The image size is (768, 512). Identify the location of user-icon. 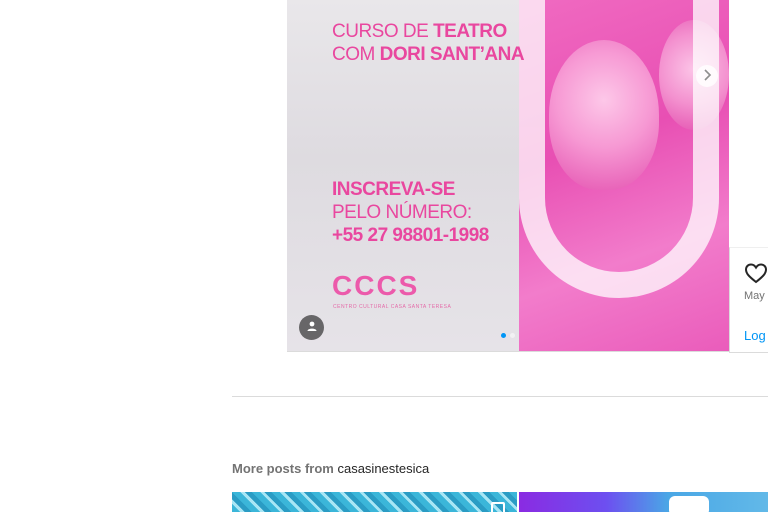
(312, 328).